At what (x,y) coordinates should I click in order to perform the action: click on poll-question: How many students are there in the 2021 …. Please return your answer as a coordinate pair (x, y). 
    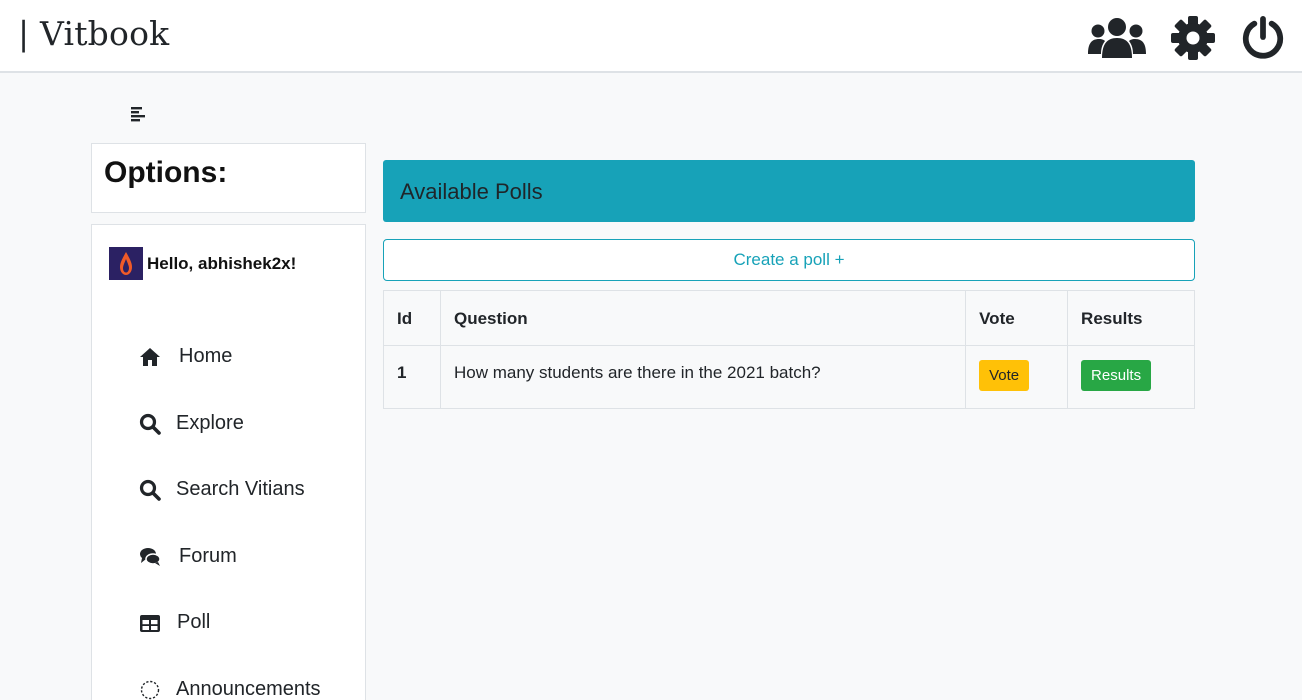
    Looking at the image, I should click on (703, 377).